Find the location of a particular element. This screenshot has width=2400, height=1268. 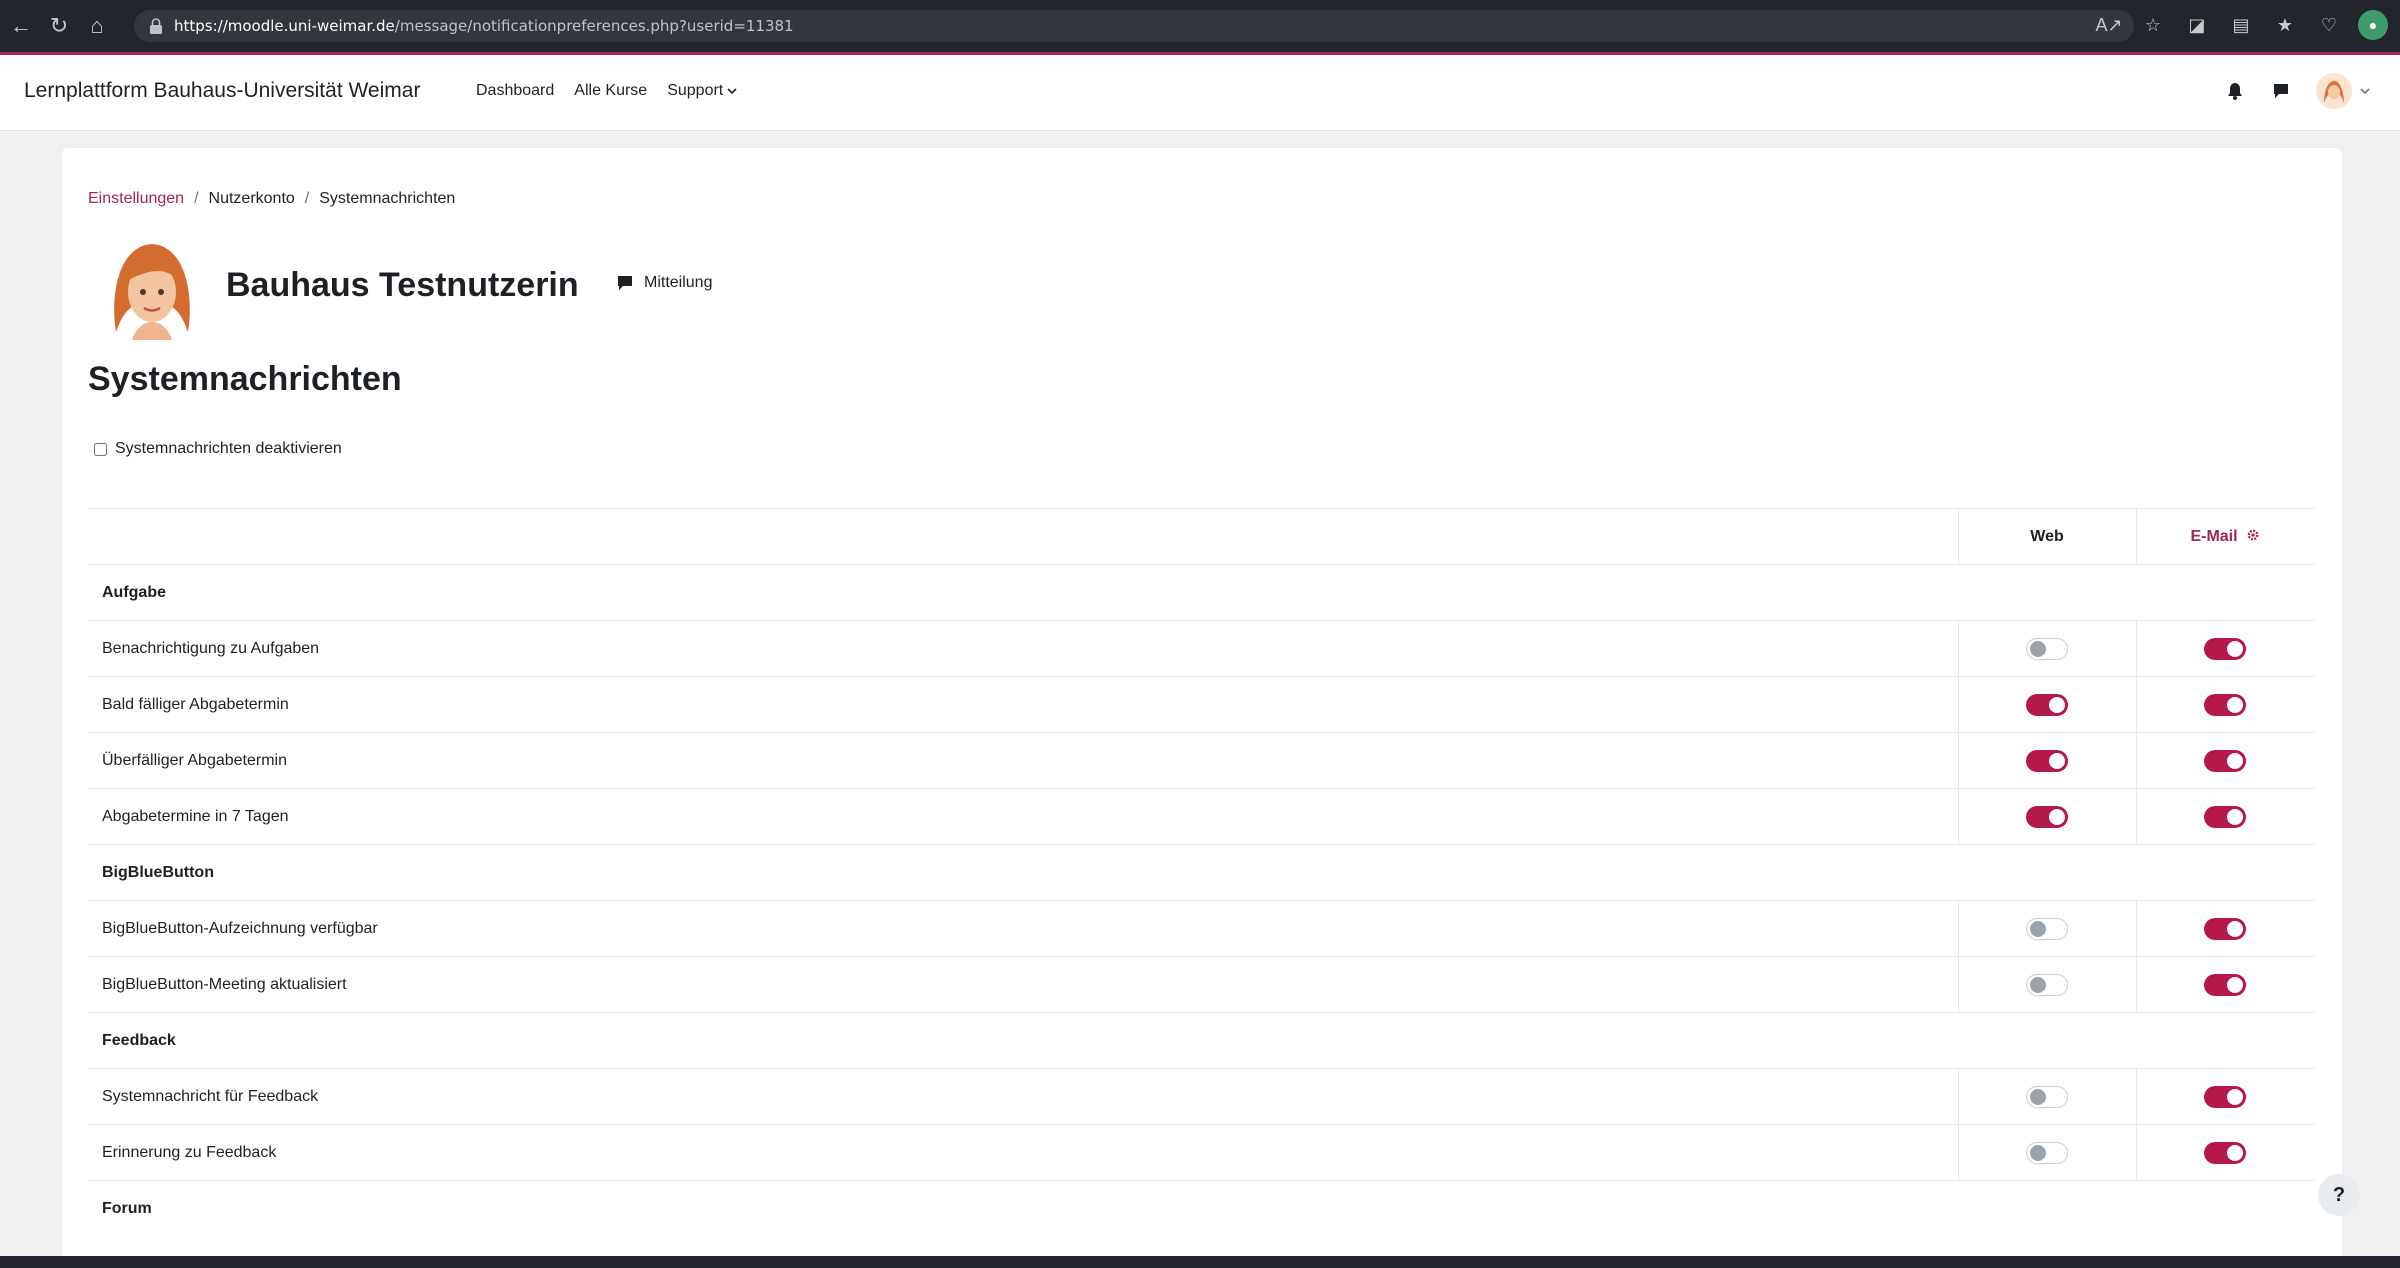

reload-icon: ↻ is located at coordinates (59, 26).